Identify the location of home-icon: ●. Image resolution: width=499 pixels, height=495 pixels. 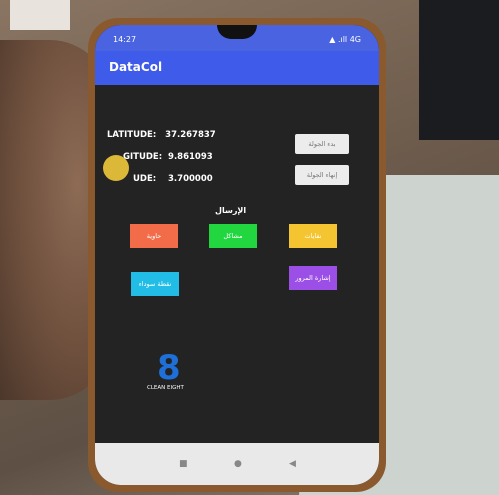
(238, 464).